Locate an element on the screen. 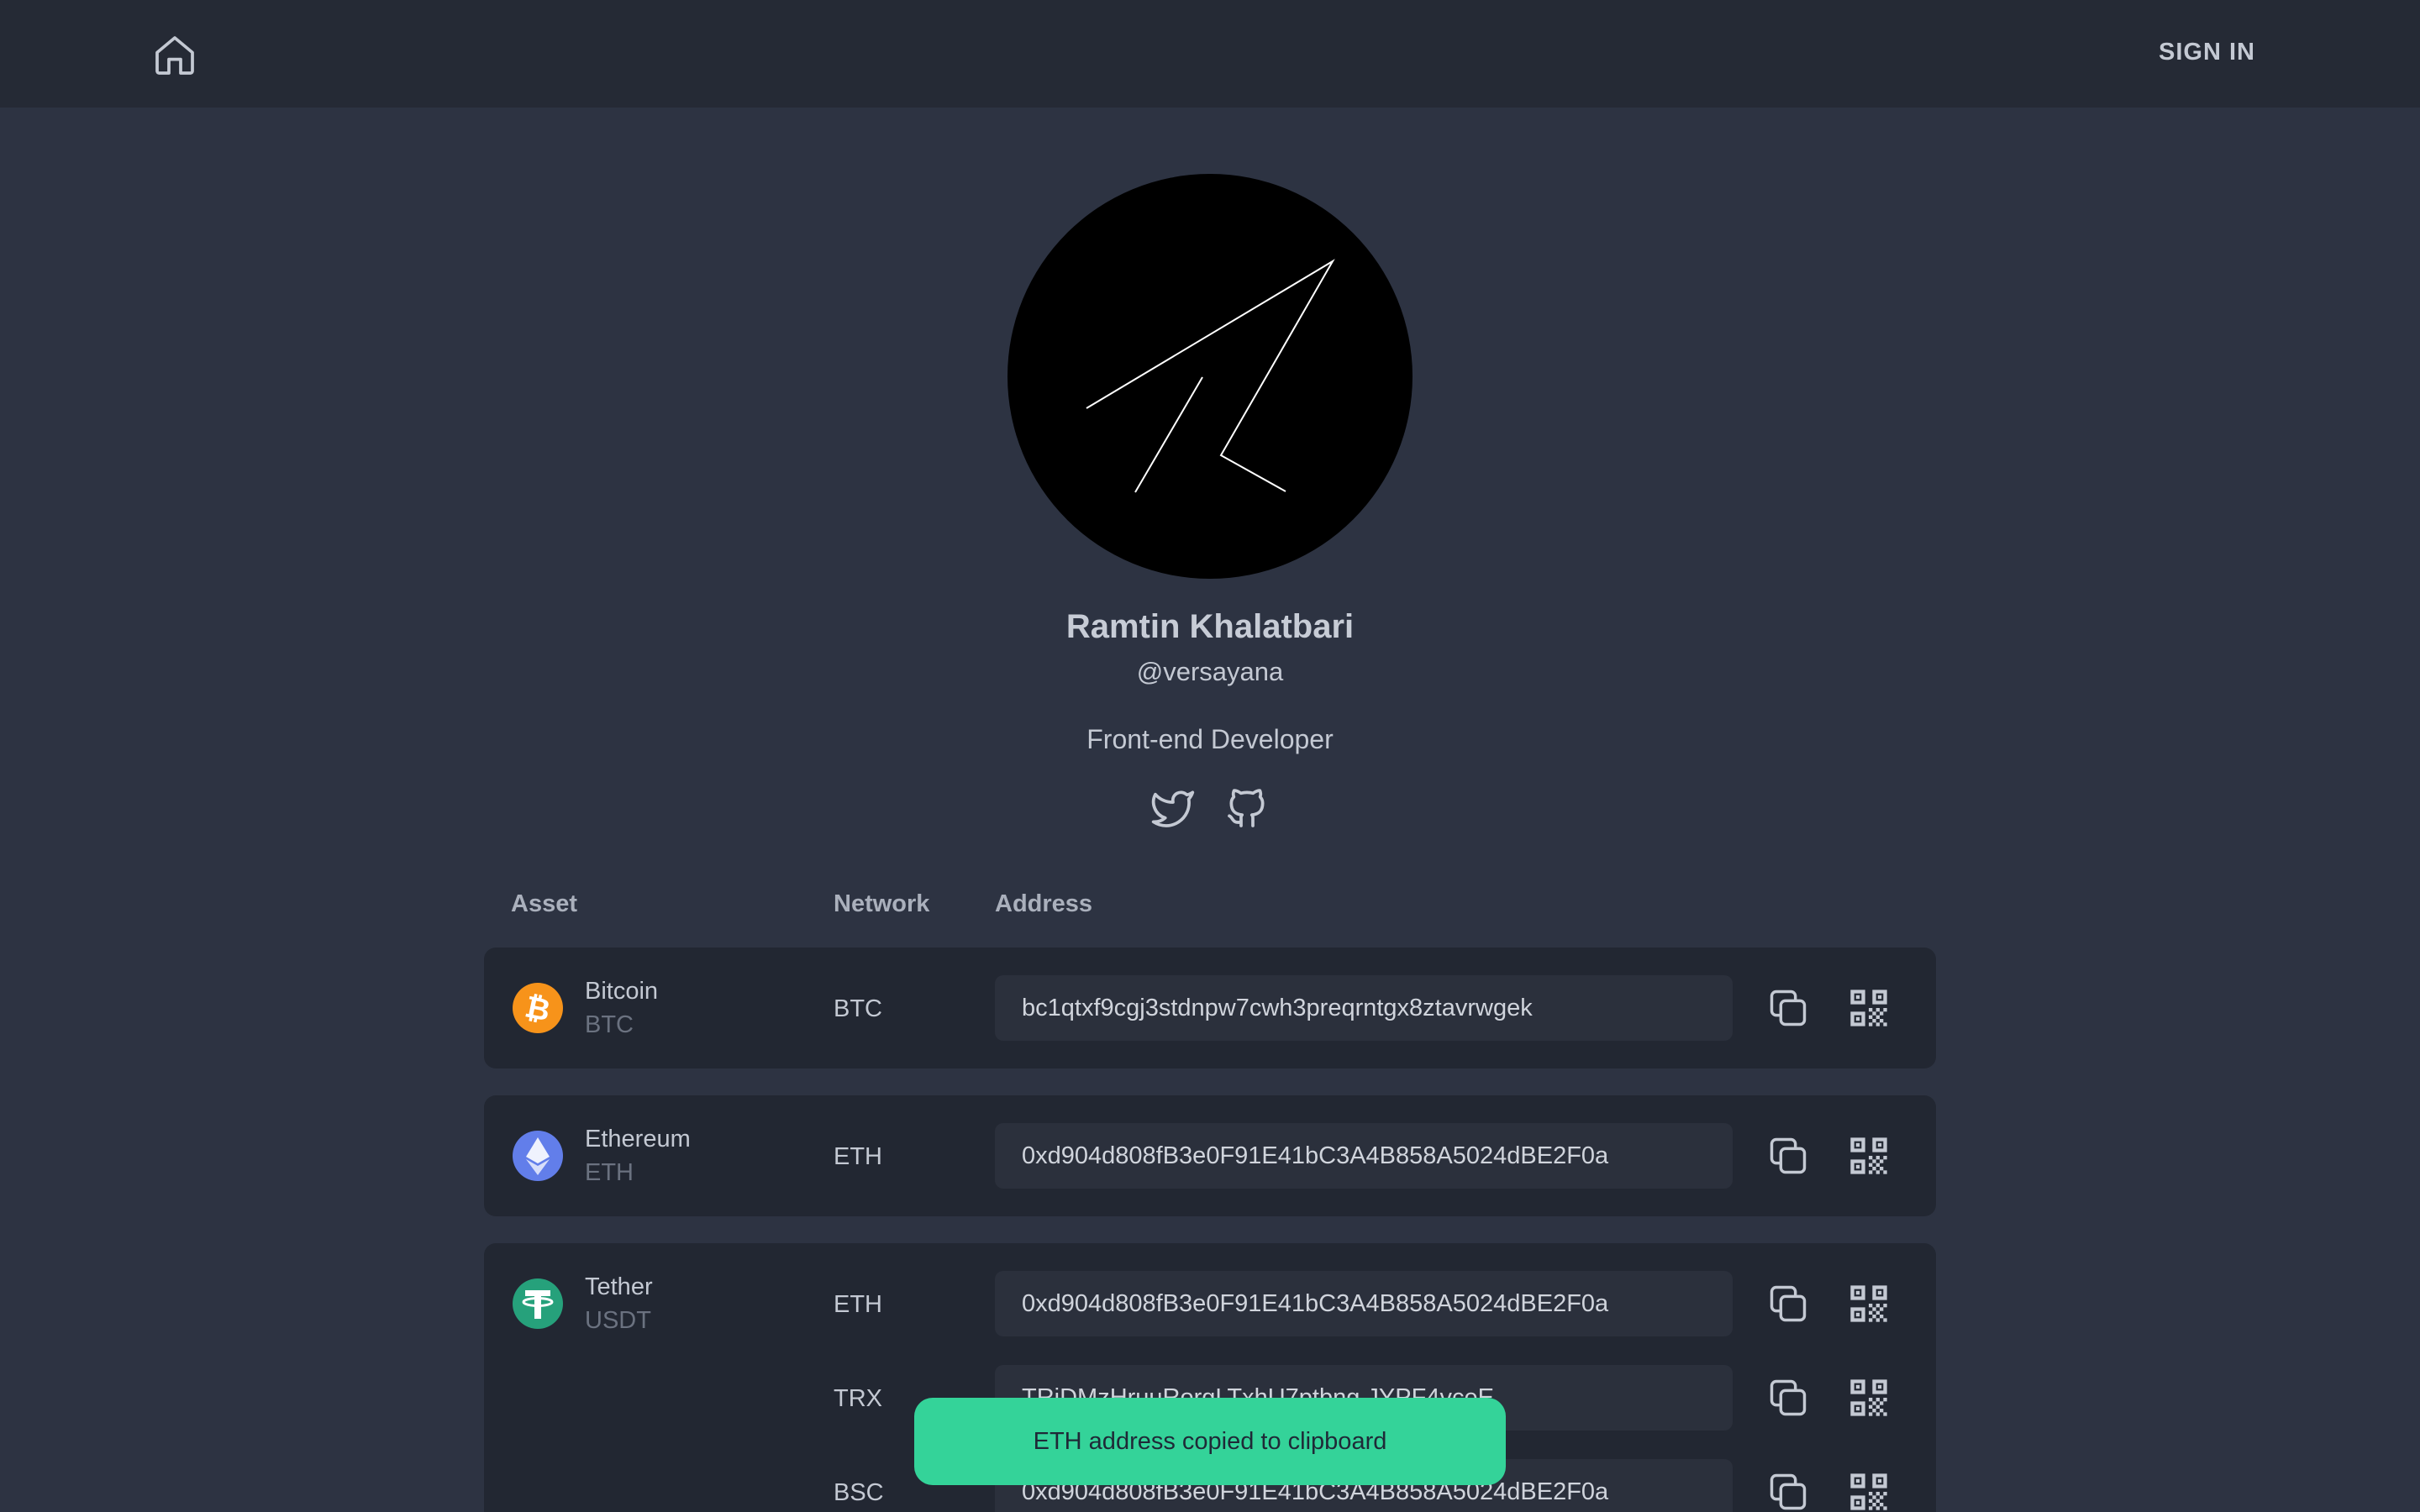  asset-name: Ethereum is located at coordinates (638, 1139).